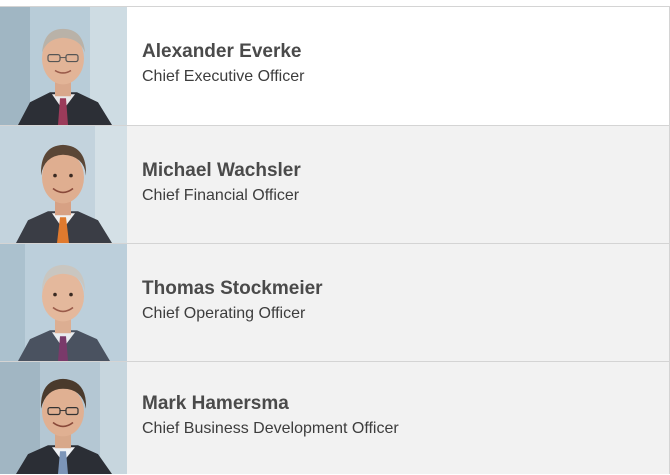 The width and height of the screenshot is (670, 475). I want to click on member-info: Michael Wachsler Chief Financial Officer, so click(214, 184).